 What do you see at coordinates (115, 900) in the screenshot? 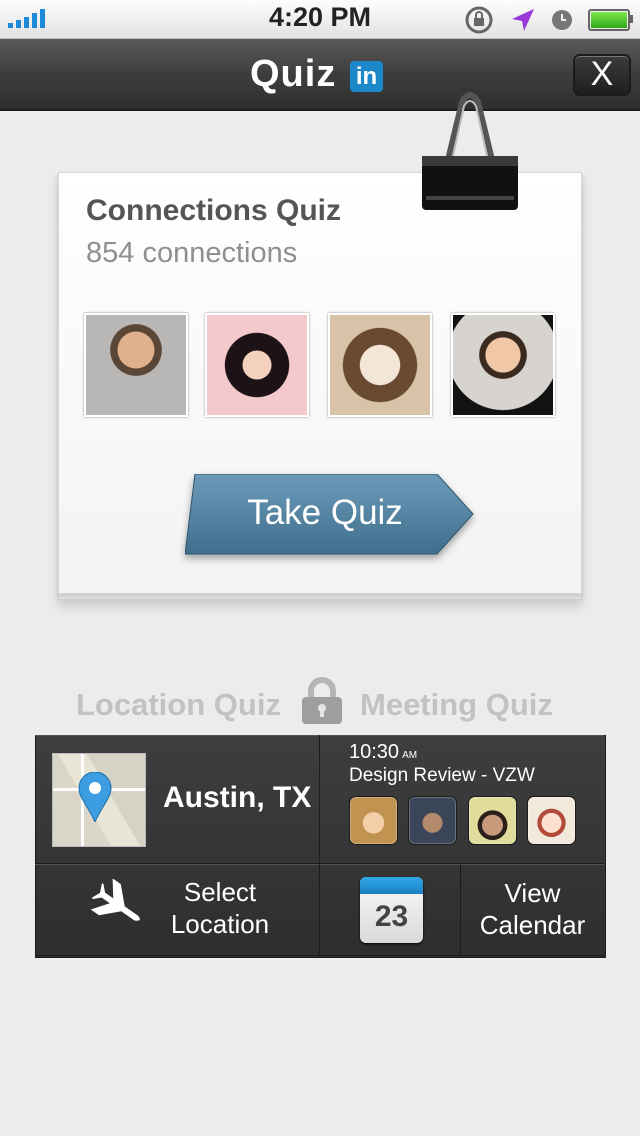
I see `airplane-icon` at bounding box center [115, 900].